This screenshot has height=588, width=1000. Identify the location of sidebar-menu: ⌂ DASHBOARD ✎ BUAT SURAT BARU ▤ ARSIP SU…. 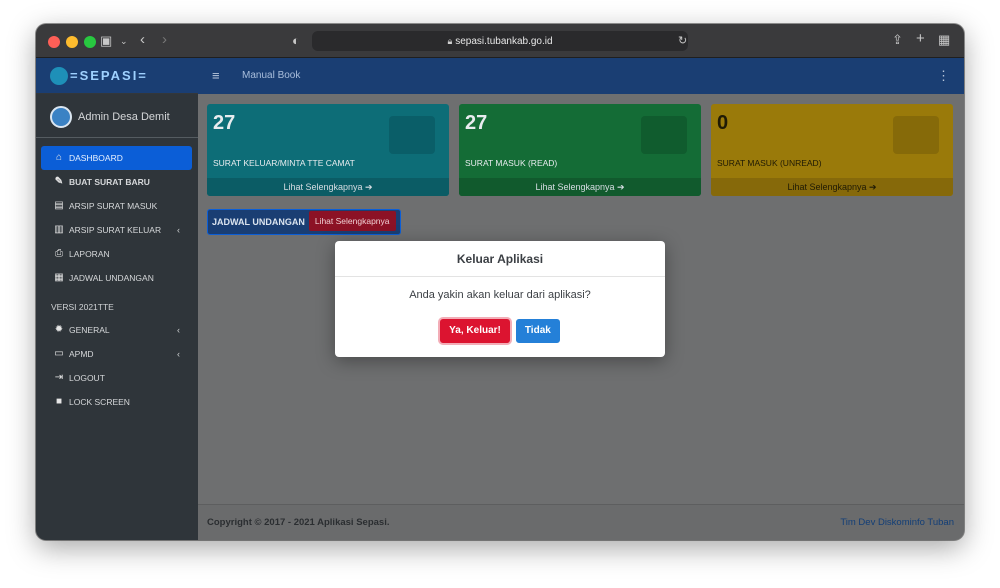
(117, 218).